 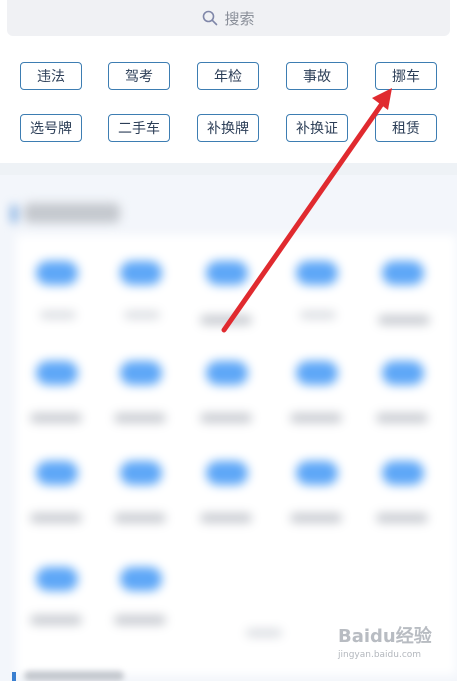 I want to click on blurred-section-title, so click(x=72, y=213).